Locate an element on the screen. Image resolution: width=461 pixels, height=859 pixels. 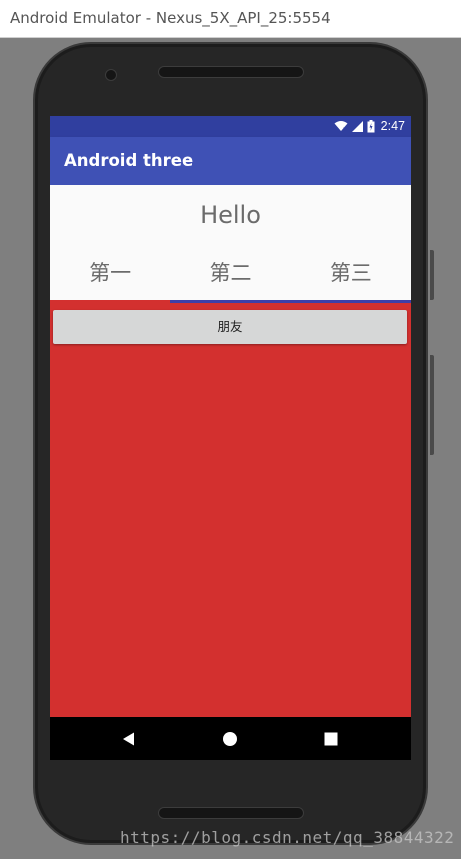
signal-icon is located at coordinates (357, 126).